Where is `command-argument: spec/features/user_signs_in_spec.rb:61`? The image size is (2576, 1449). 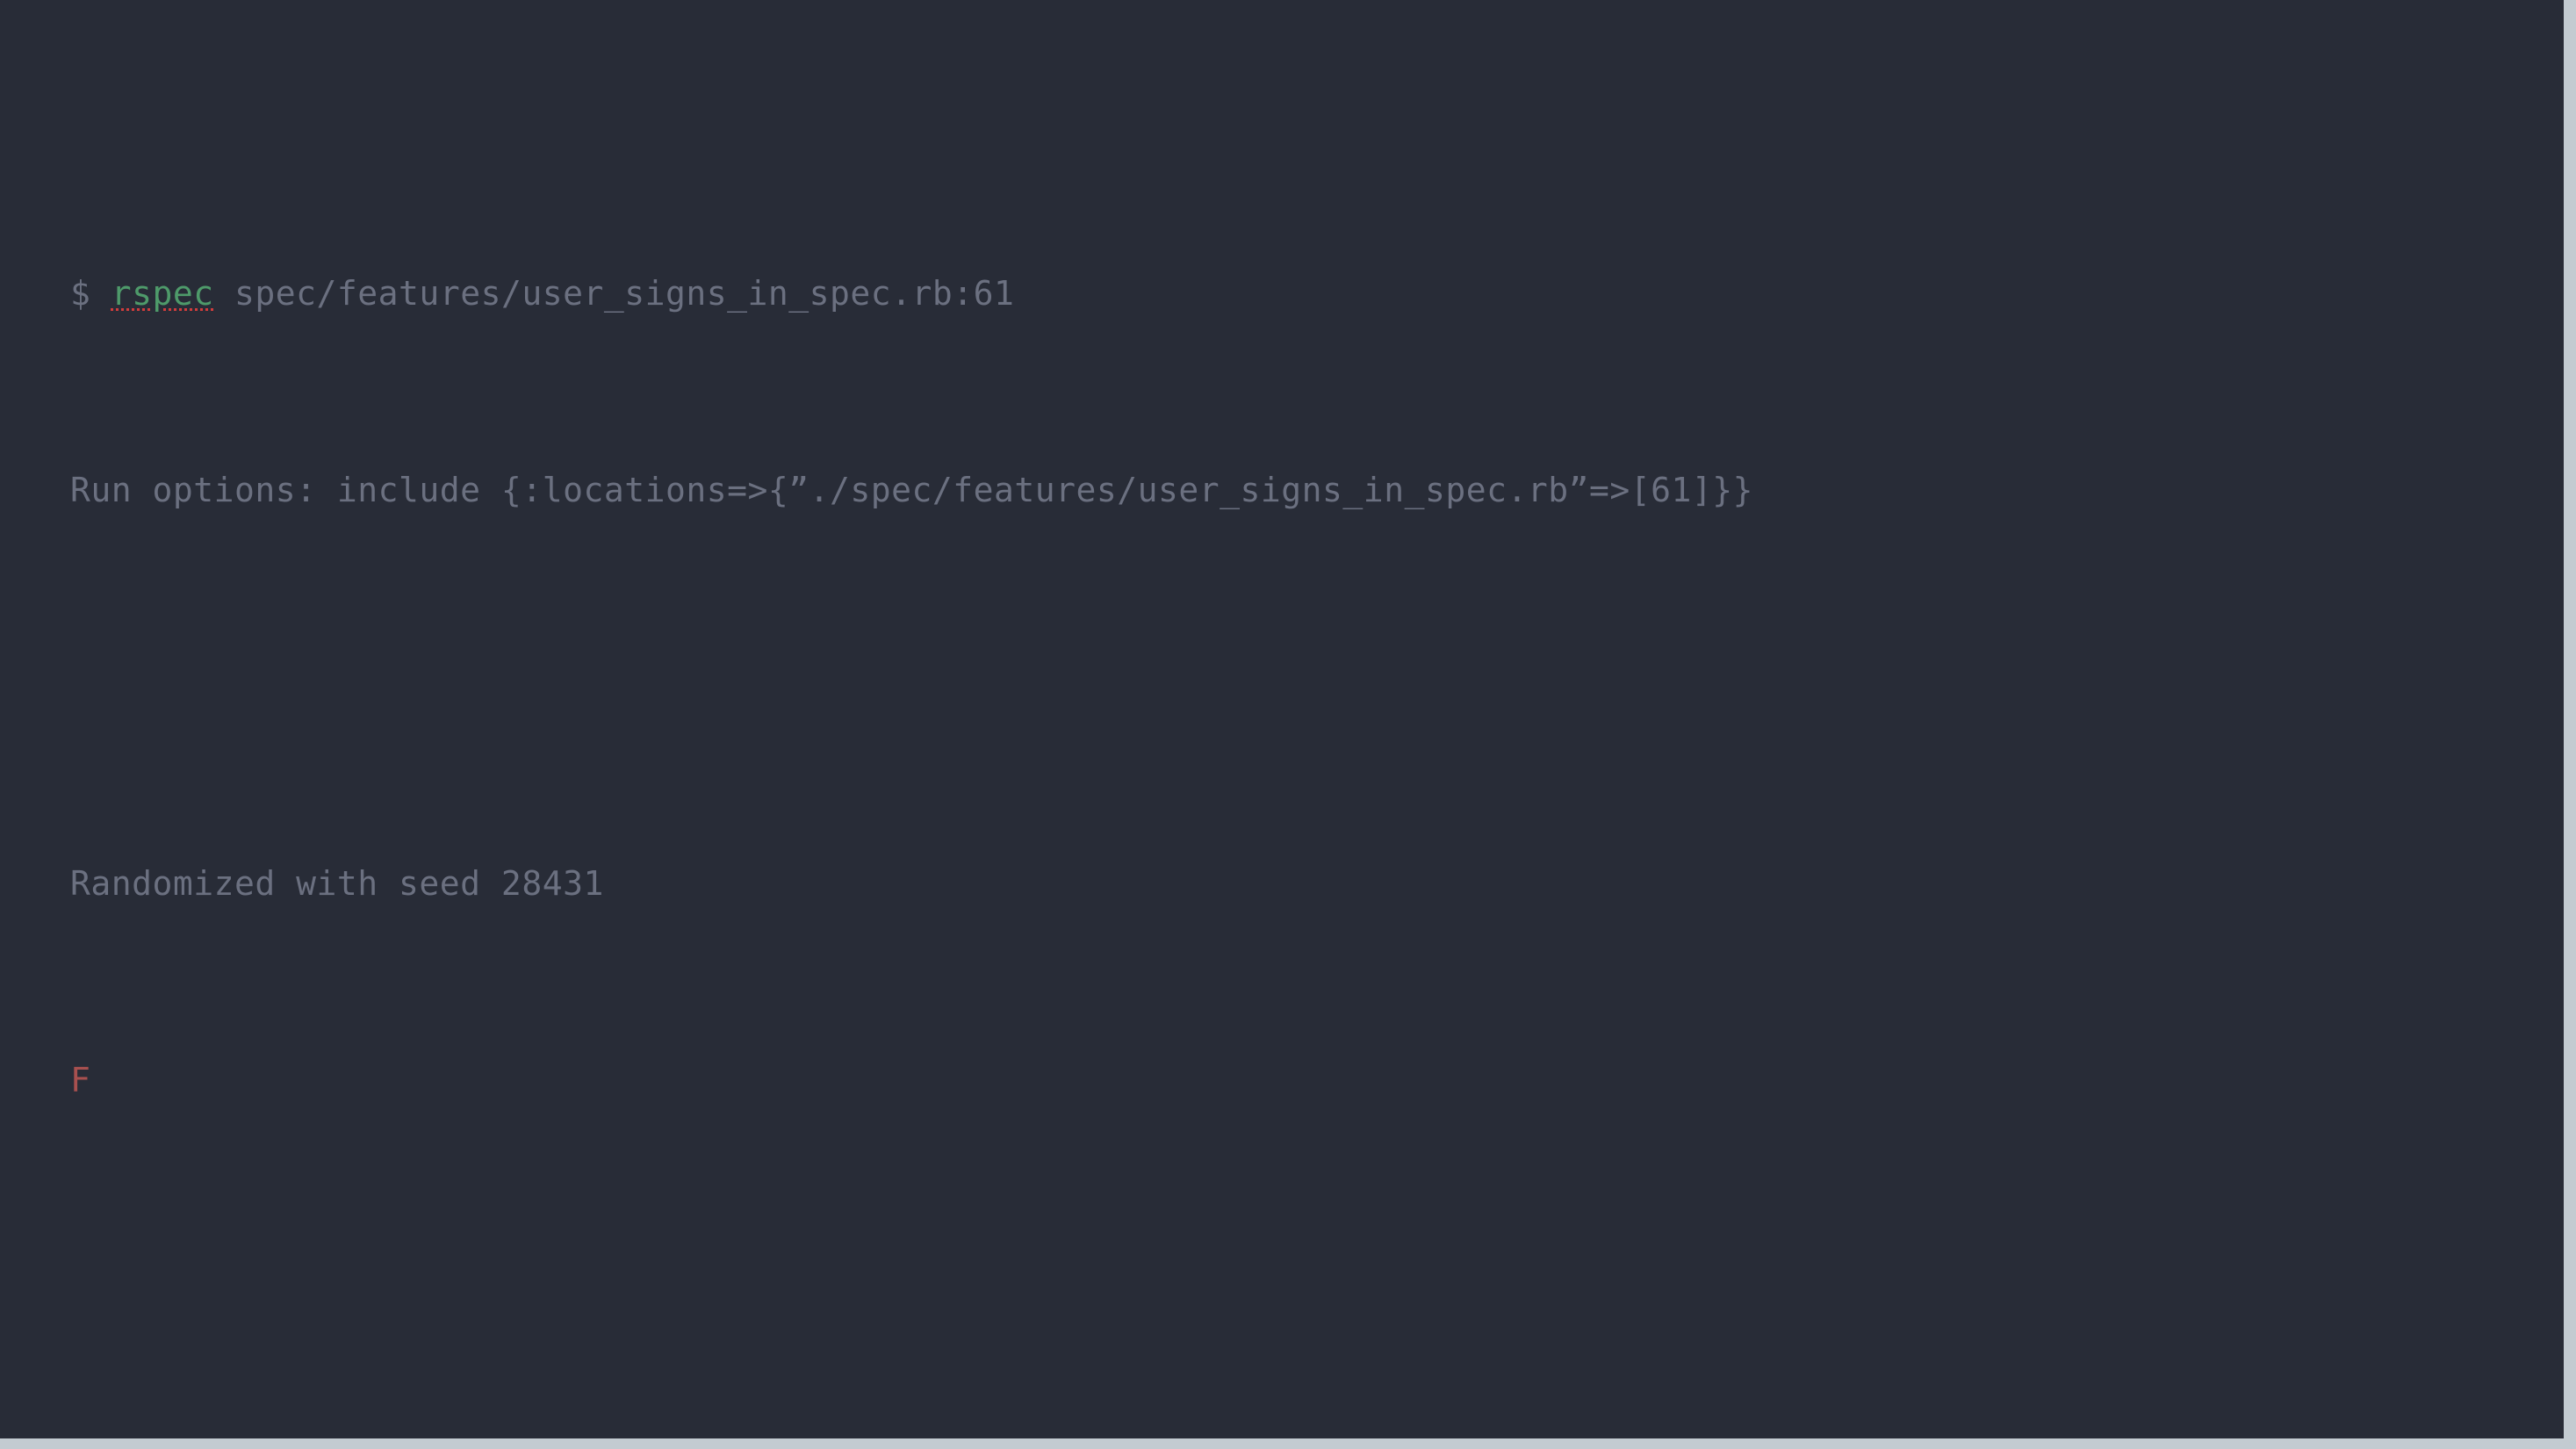
command-argument: spec/features/user_signs_in_spec.rb:61 is located at coordinates (614, 293).